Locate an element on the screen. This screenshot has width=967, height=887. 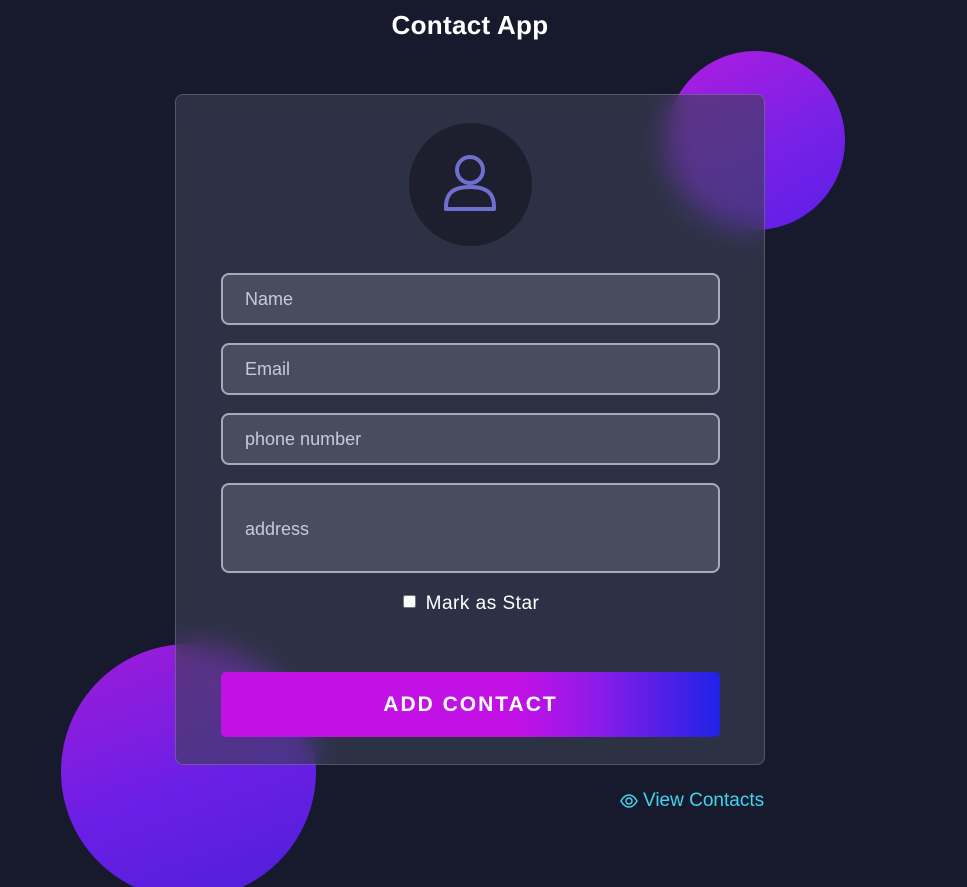
avatar is located at coordinates (470, 184).